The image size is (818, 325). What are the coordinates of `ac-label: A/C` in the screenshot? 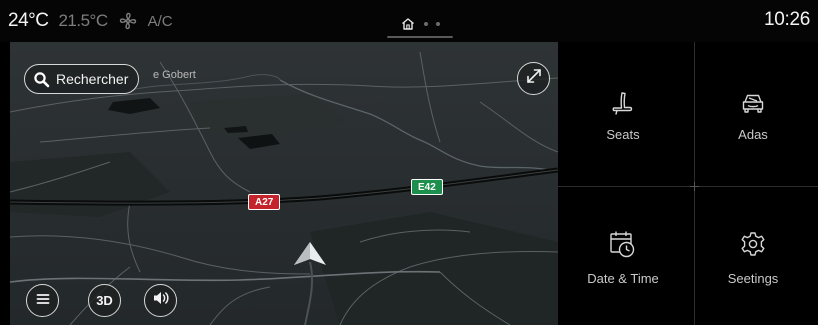 It's located at (160, 21).